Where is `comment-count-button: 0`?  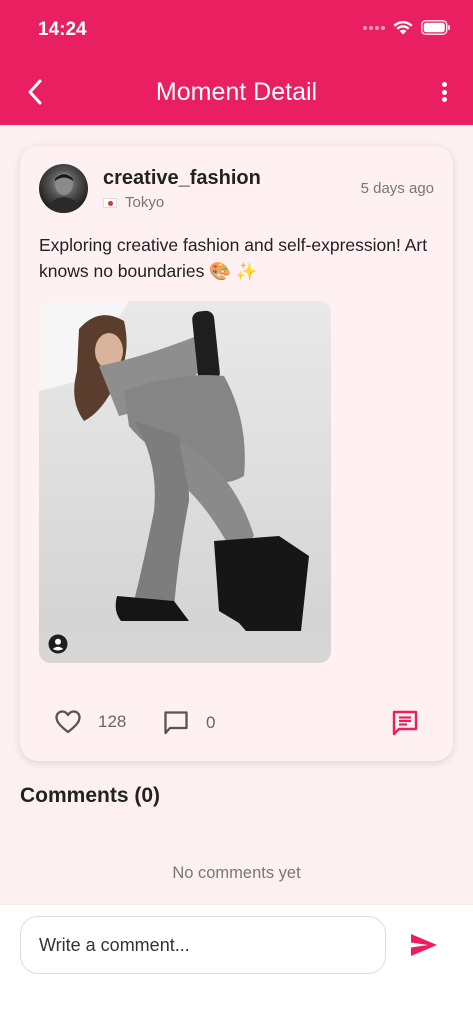 comment-count-button: 0 is located at coordinates (188, 723).